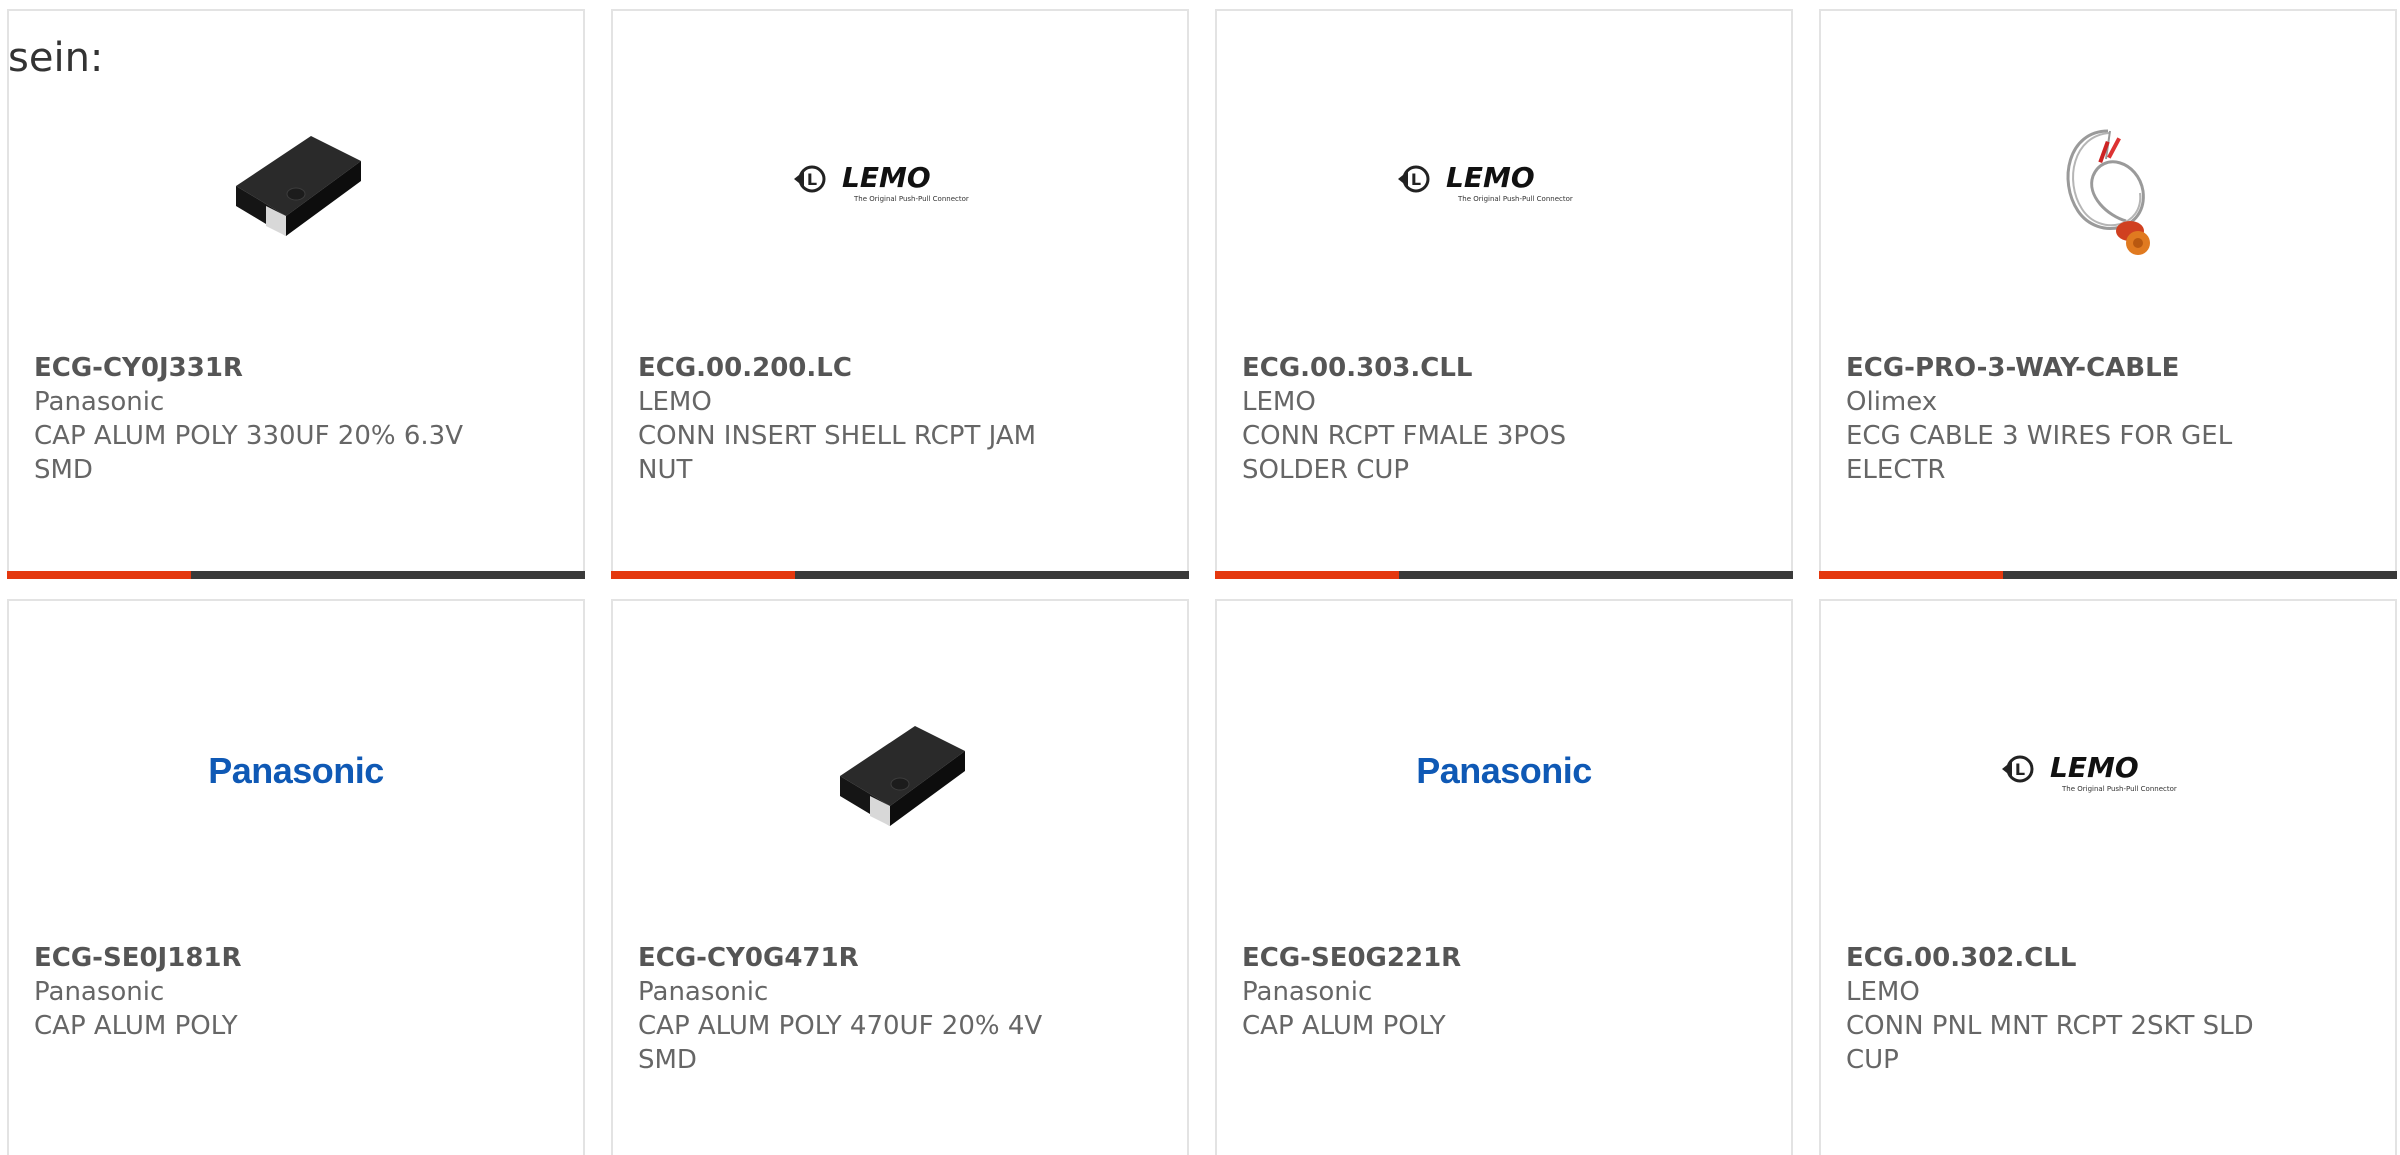 This screenshot has width=2400, height=1155. Describe the element at coordinates (2108, 958) in the screenshot. I see `part-number: ECG.00.302.CLL` at that location.